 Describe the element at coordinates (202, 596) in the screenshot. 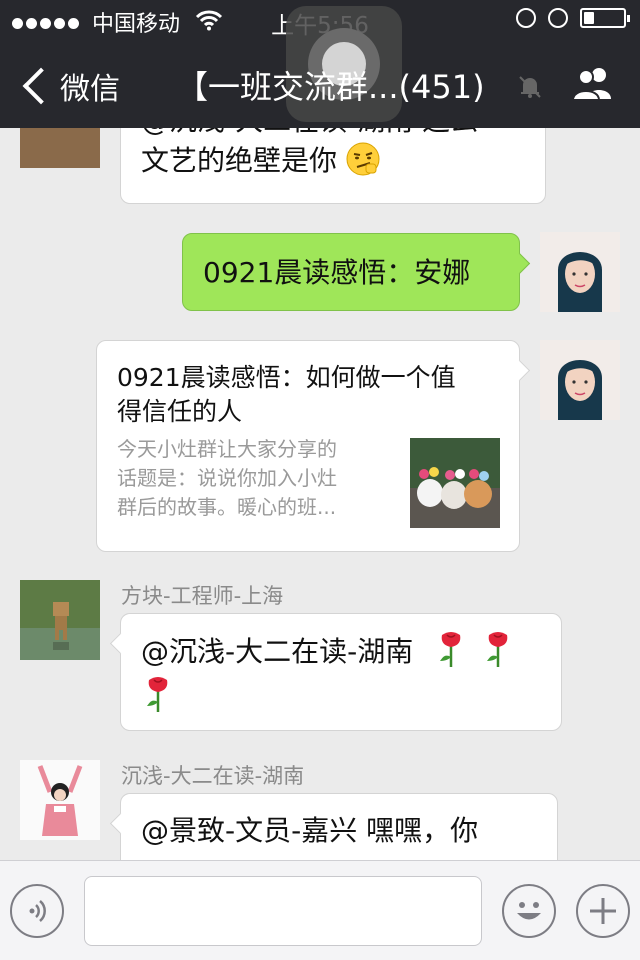

I see `sender-name: 方块-工程师-上海` at that location.